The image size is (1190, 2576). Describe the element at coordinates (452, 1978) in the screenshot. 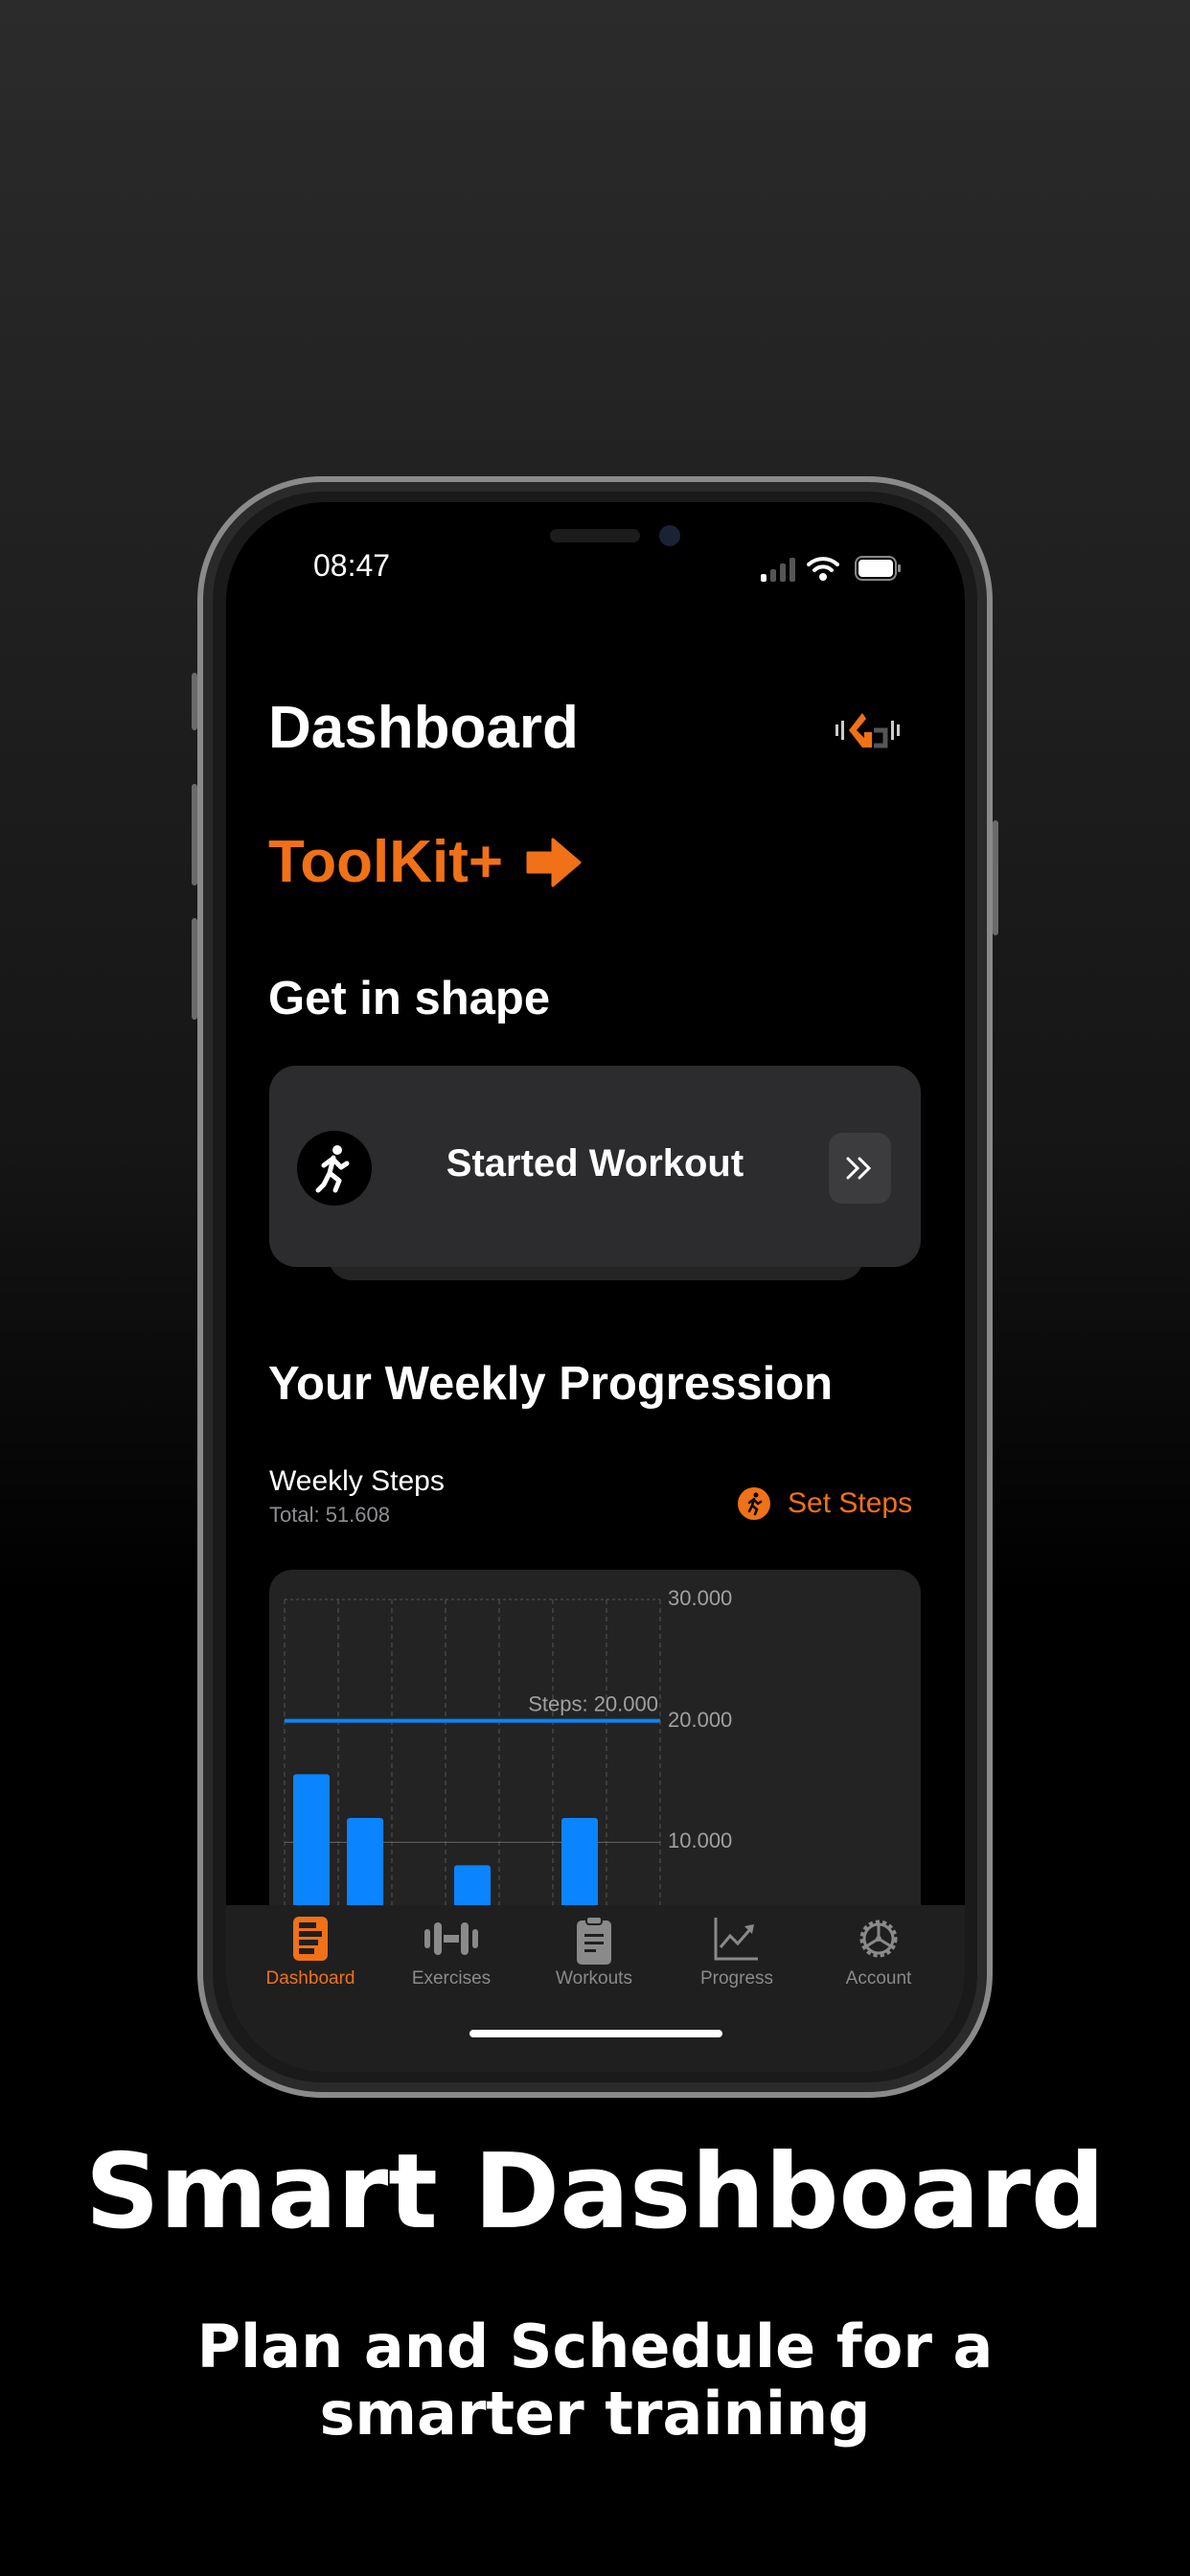

I see `tab-label: Exercises` at that location.